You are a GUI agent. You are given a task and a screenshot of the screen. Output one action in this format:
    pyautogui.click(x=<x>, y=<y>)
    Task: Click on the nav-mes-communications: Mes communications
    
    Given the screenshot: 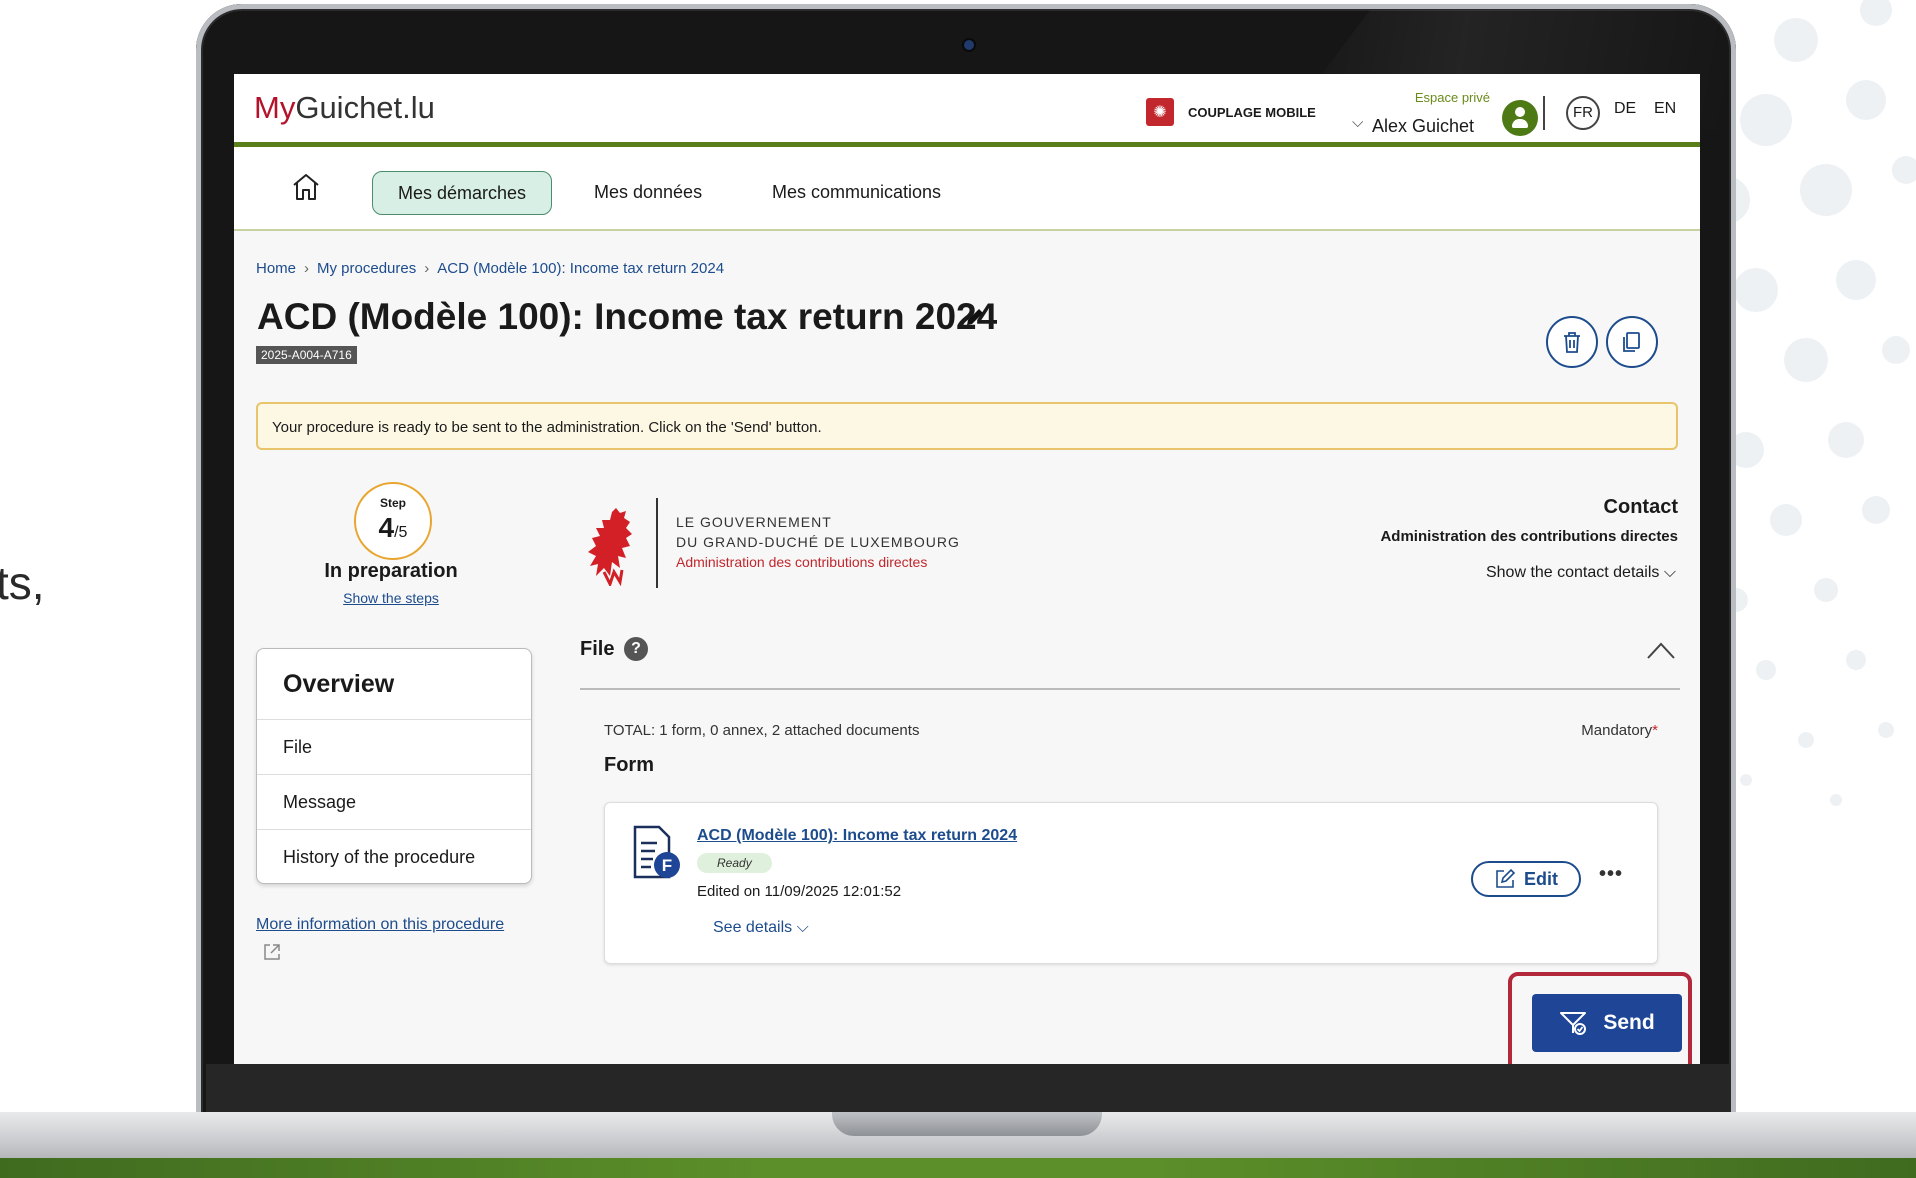 What is the action you would take?
    pyautogui.click(x=856, y=192)
    